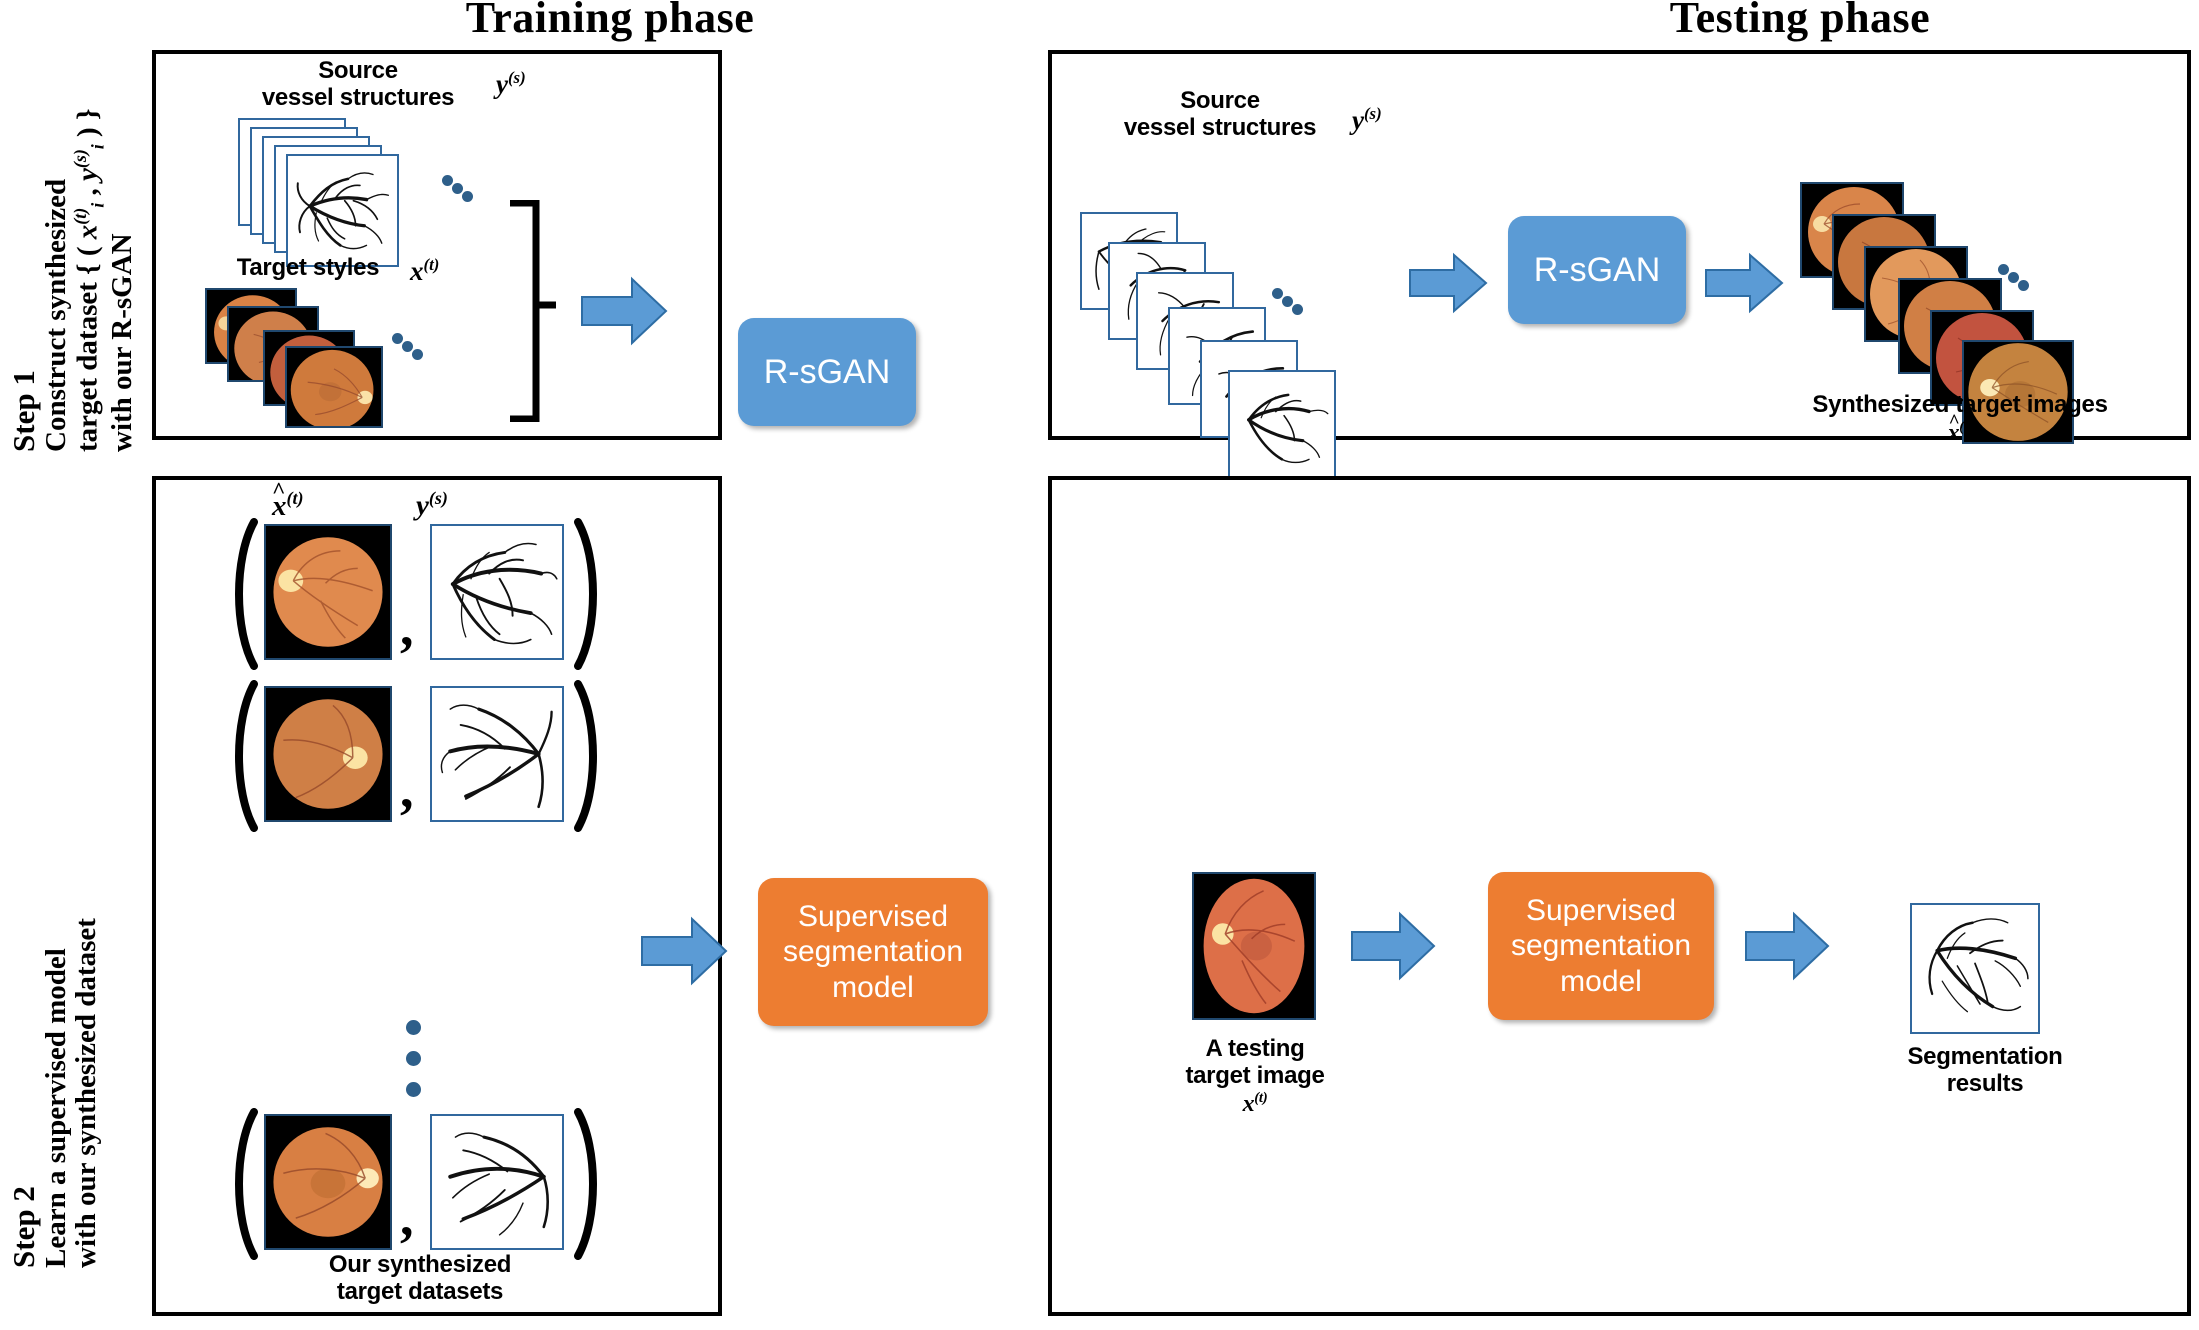  Describe the element at coordinates (23, 1227) in the screenshot. I see `step-2-title: Step 2` at that location.